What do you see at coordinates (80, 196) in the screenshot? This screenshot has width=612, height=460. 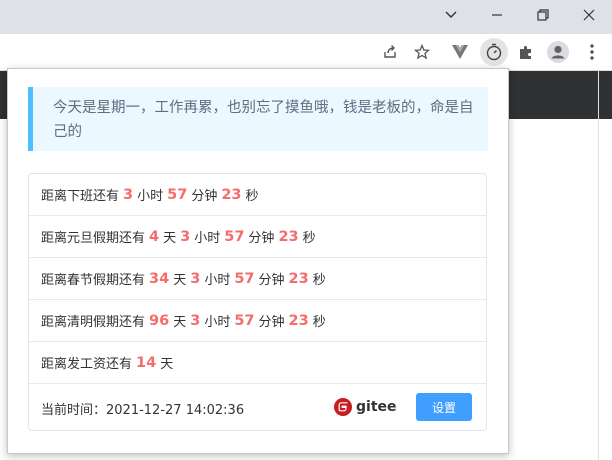 I see `row-label: 距离下班还有` at bounding box center [80, 196].